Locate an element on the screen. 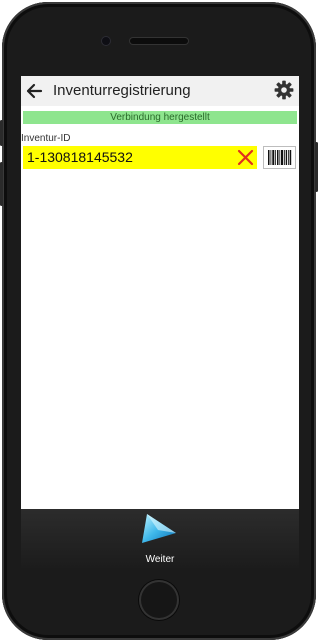 The width and height of the screenshot is (320, 644). volume-down-button is located at coordinates (1, 184).